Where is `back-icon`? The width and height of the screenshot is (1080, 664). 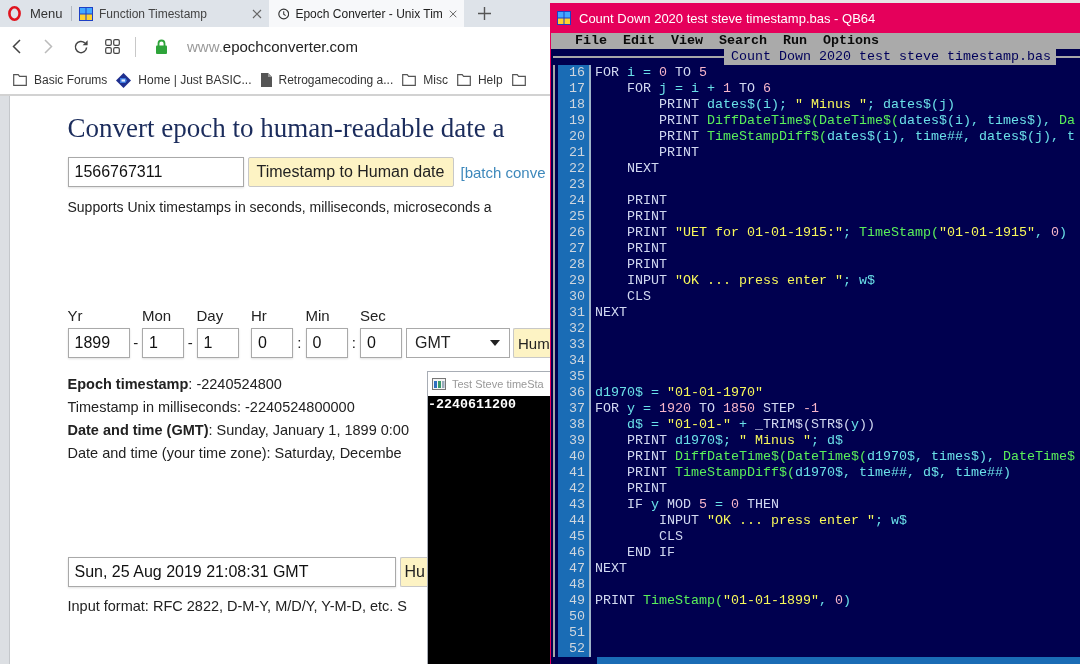 back-icon is located at coordinates (16, 46).